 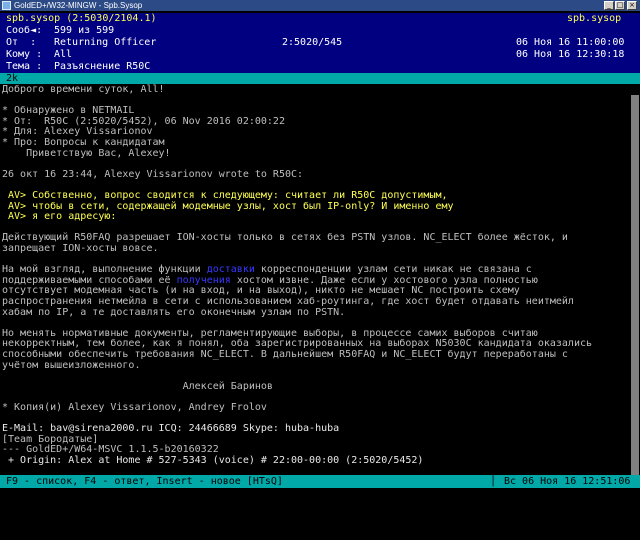 I want to click on body-text: запрещает ION-хосты вовсе., so click(x=80, y=248).